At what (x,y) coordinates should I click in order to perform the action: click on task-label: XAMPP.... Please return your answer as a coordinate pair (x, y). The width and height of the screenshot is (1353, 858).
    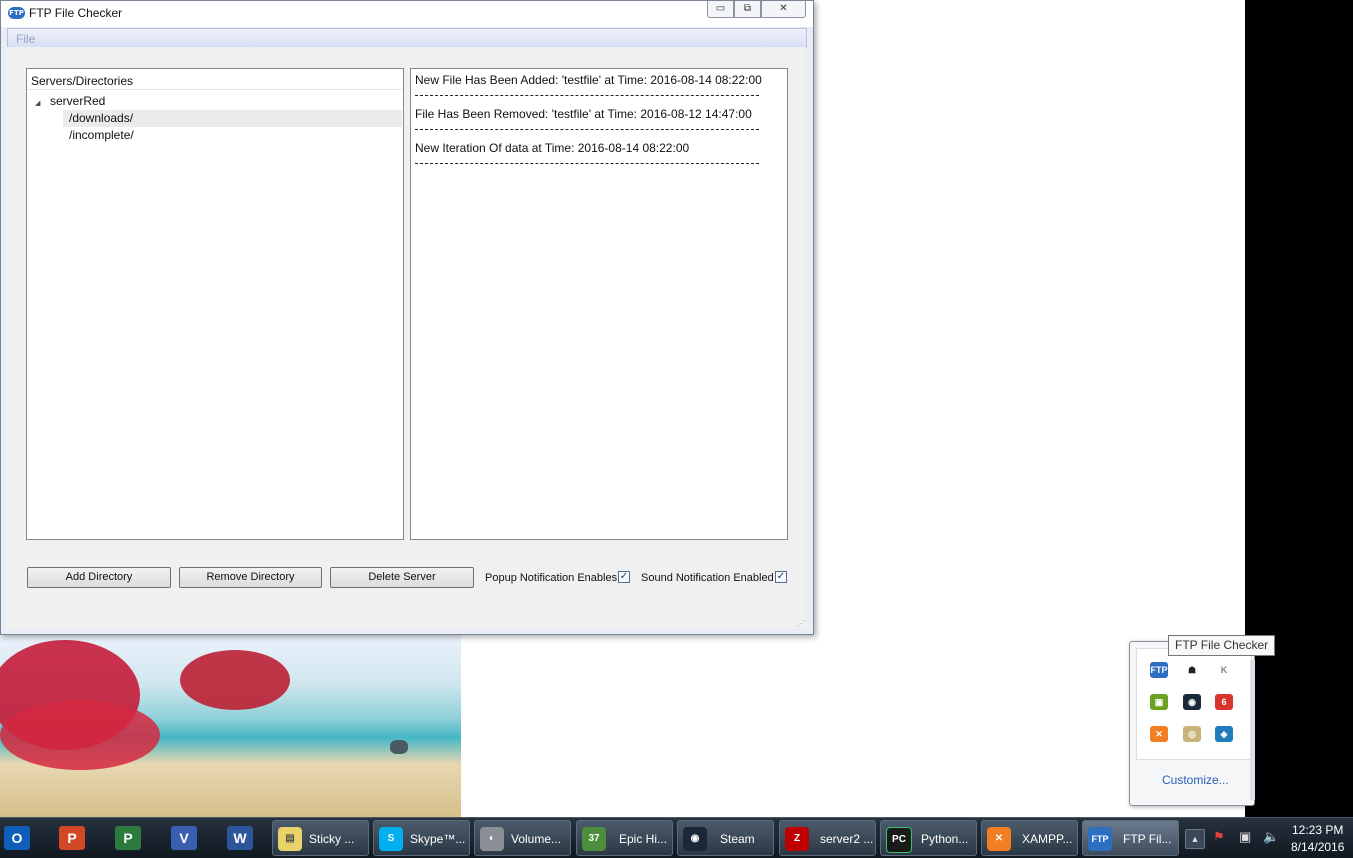
    Looking at the image, I should click on (1047, 839).